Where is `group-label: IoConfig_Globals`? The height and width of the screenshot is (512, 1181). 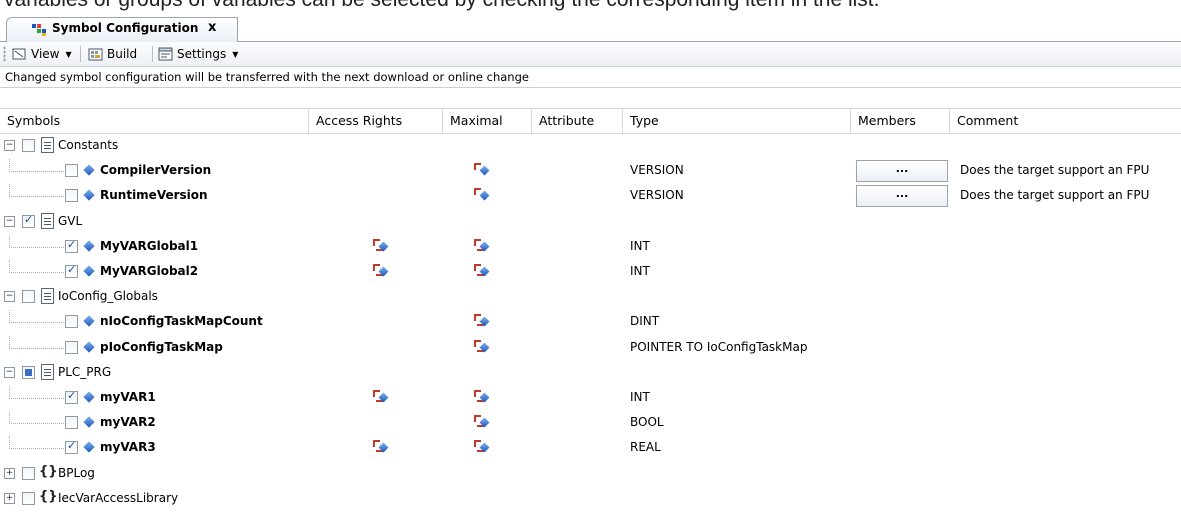 group-label: IoConfig_Globals is located at coordinates (108, 296).